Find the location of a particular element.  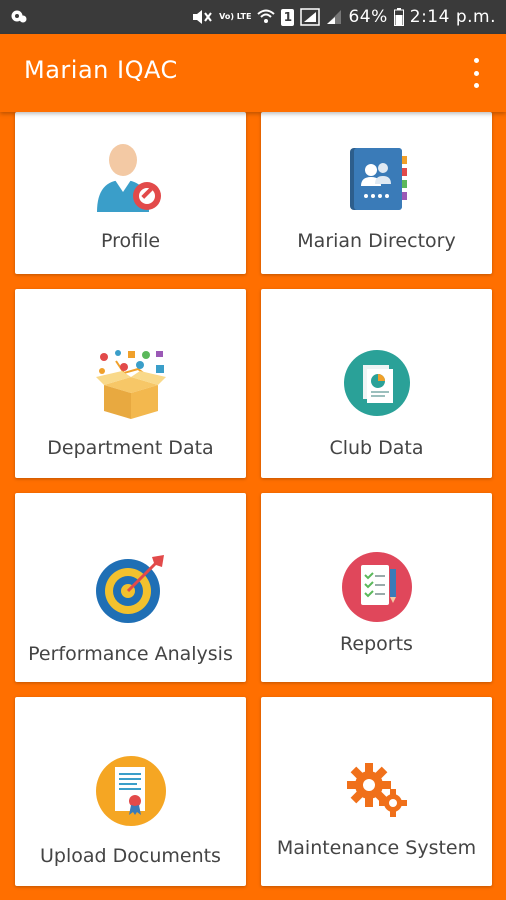

gears-icon is located at coordinates (376, 790).